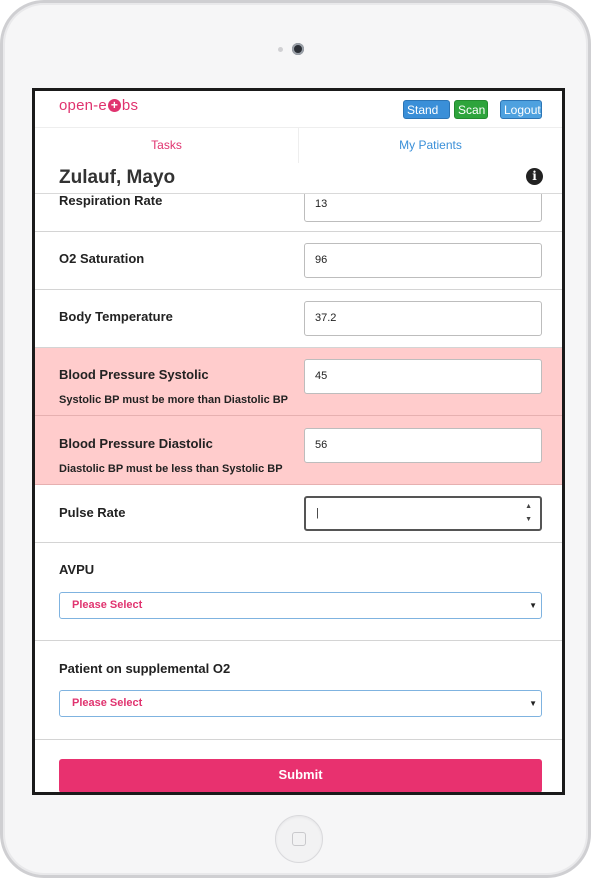  What do you see at coordinates (423, 513) in the screenshot?
I see `pulse-rate-input: | ▲ ▼` at bounding box center [423, 513].